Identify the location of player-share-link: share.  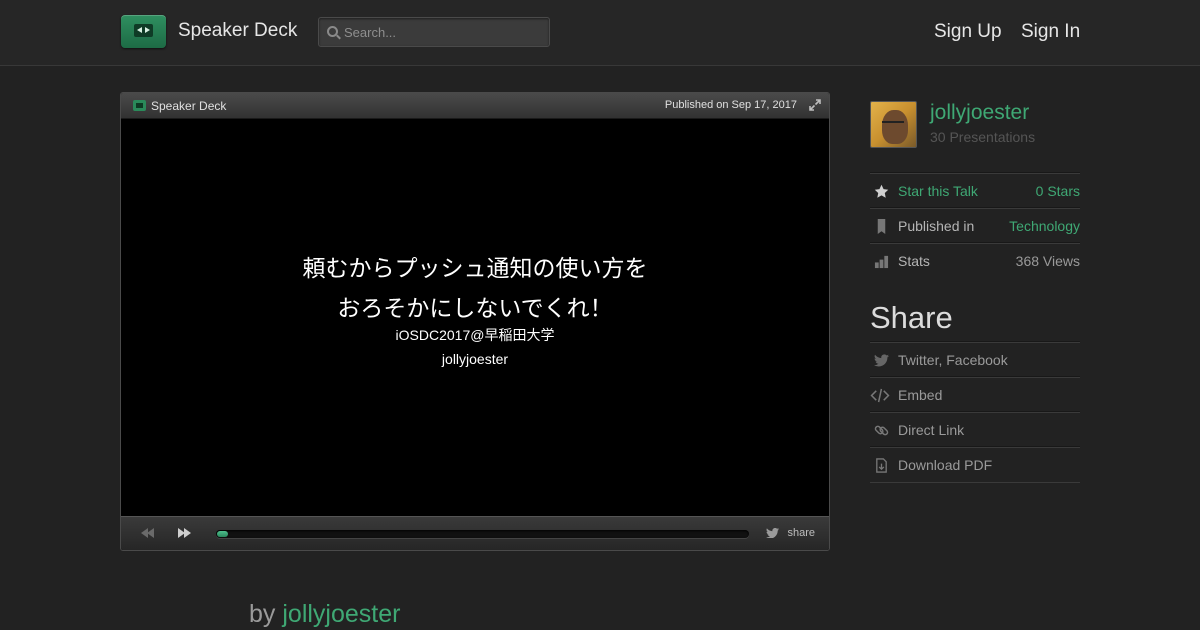
(801, 533).